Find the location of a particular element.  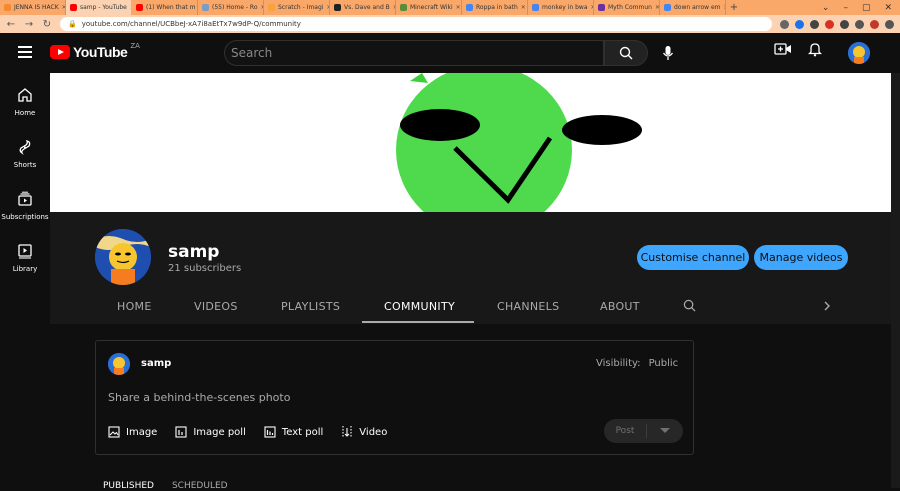

maximize-button: ▢ is located at coordinates (866, 8).